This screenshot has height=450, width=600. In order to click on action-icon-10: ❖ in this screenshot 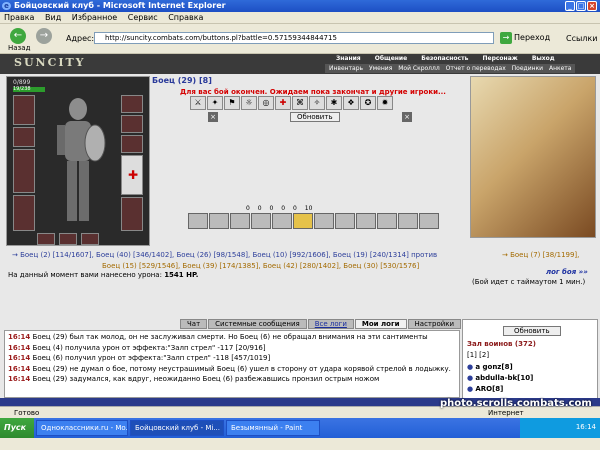, I will do `click(351, 103)`.